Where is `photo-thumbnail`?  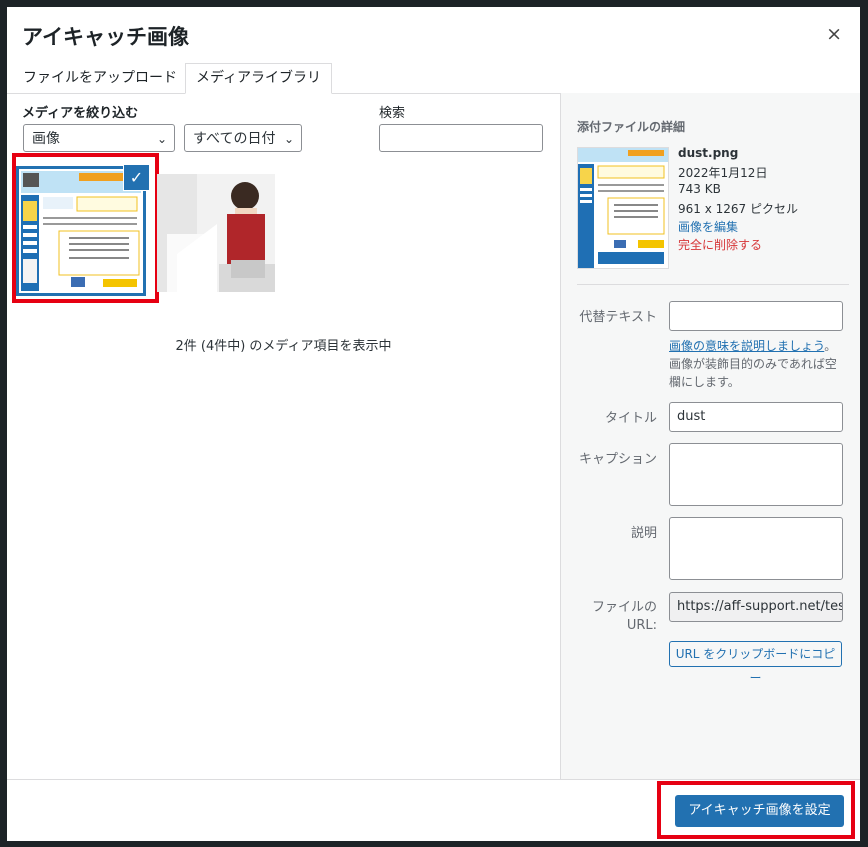 photo-thumbnail is located at coordinates (216, 233).